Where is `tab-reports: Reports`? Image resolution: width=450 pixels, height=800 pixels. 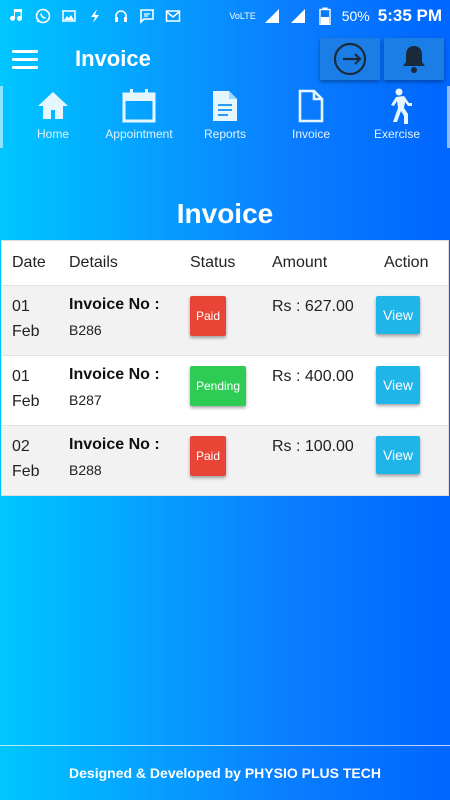 tab-reports: Reports is located at coordinates (225, 118).